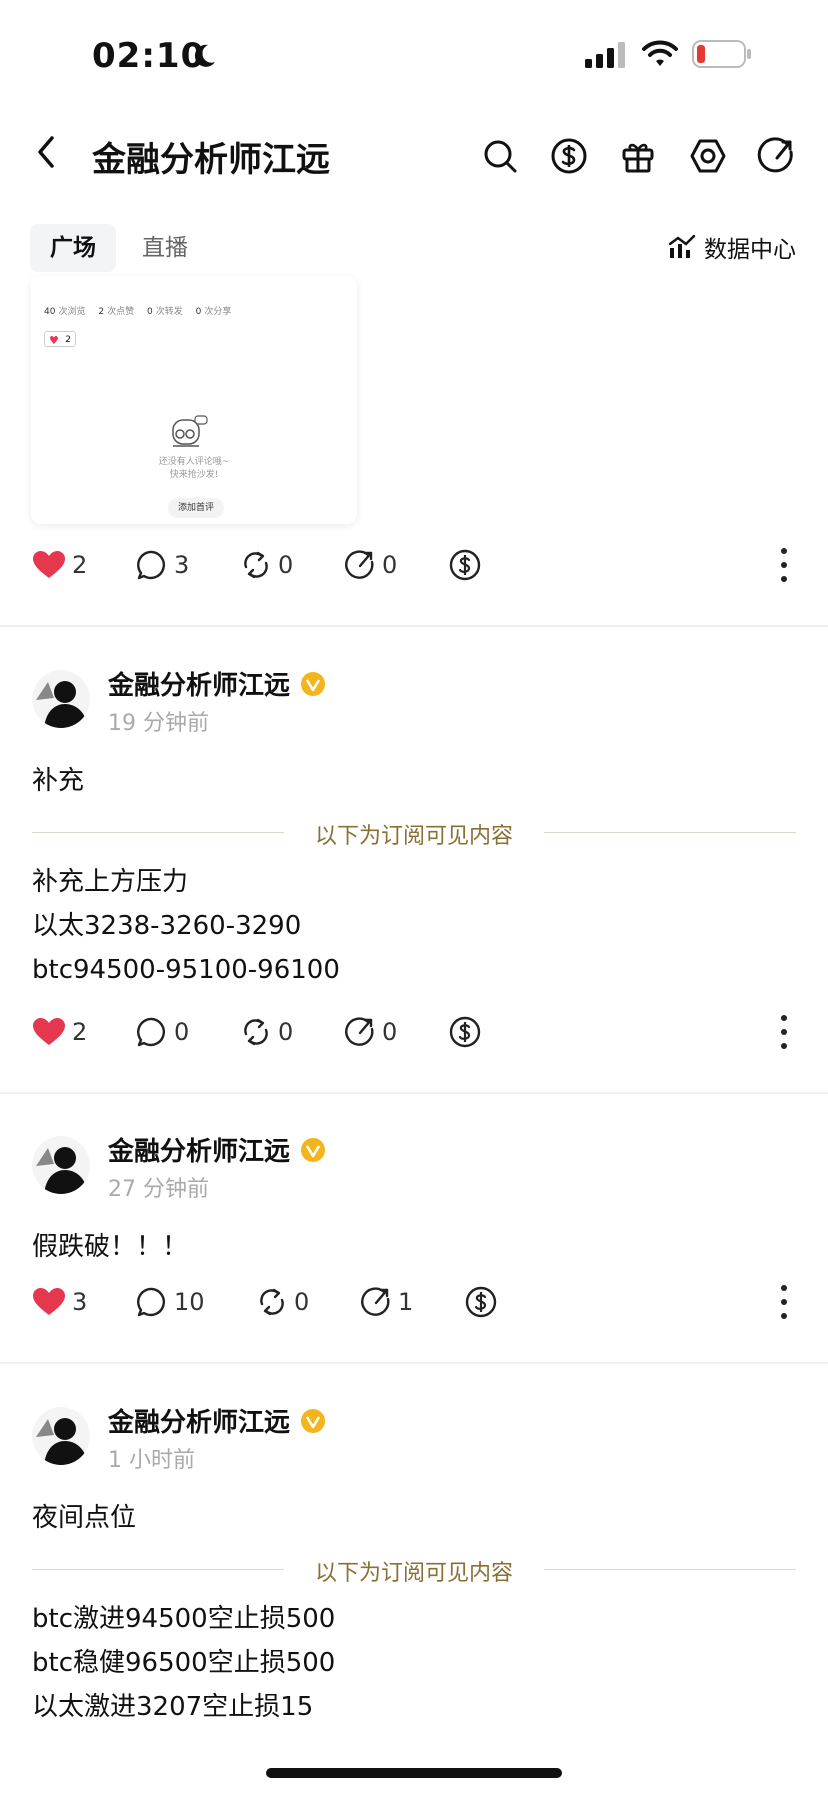 The image size is (828, 1795). I want to click on post-line: 补充上方压力, so click(110, 882).